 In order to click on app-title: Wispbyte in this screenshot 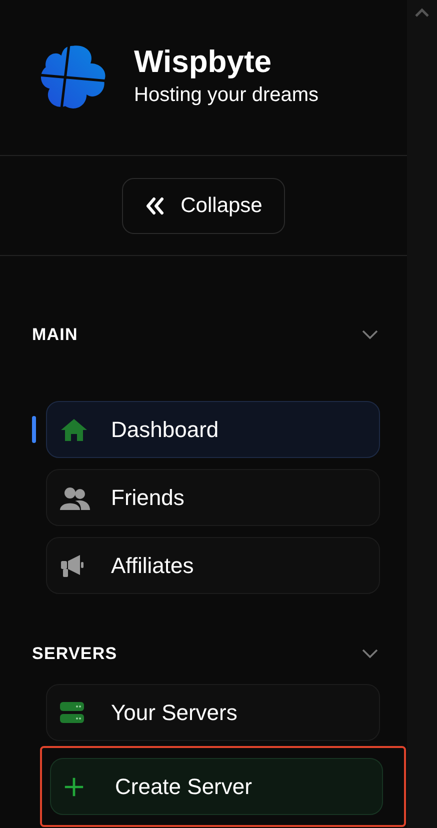, I will do `click(203, 62)`.